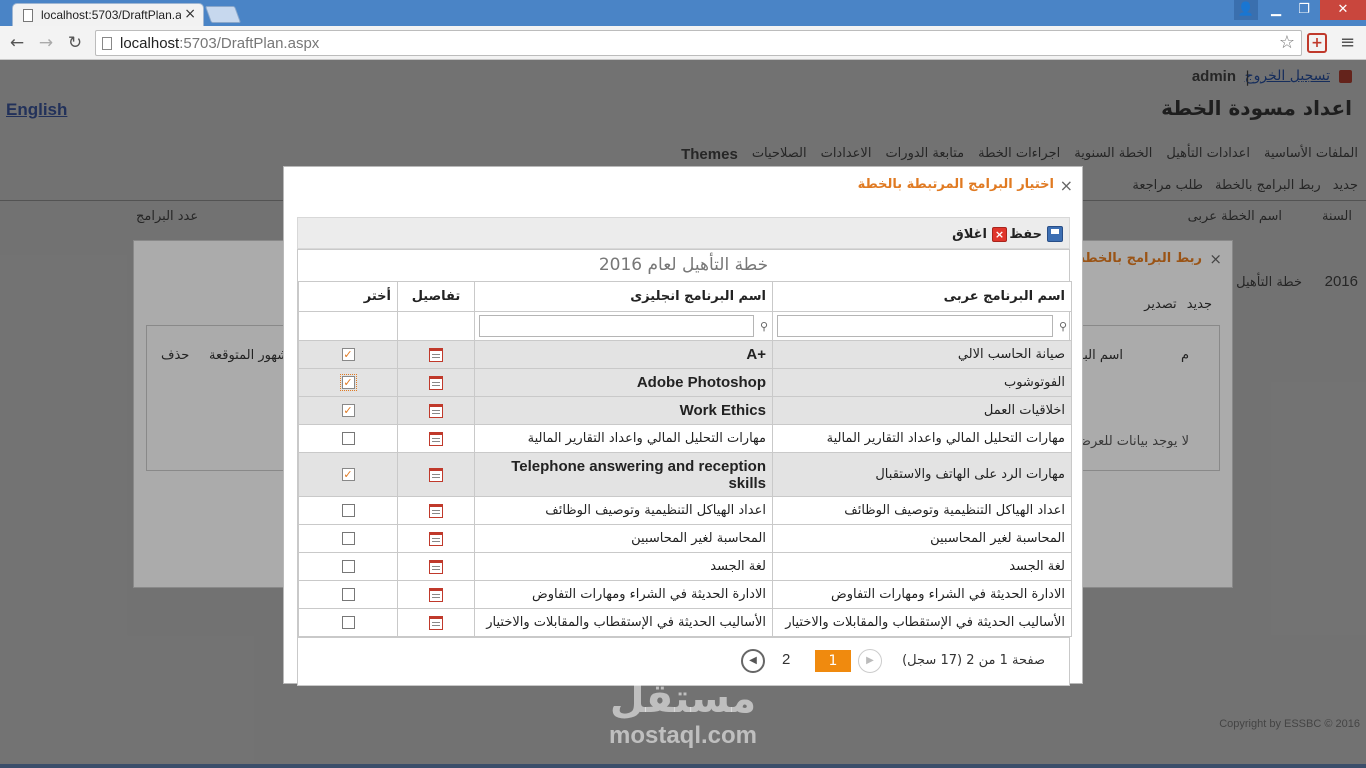 Image resolution: width=1366 pixels, height=768 pixels. I want to click on minimize-button: ▁, so click(1276, 10).